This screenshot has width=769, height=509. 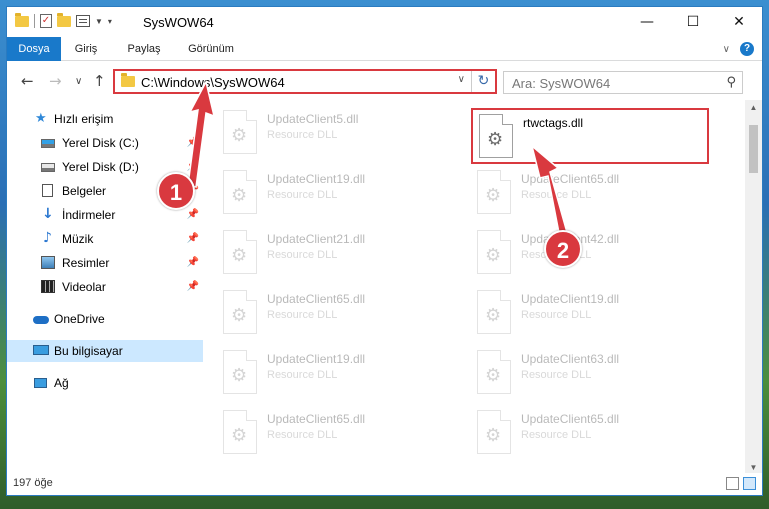 I want to click on back-arrow-icon: ←, so click(x=27, y=81).